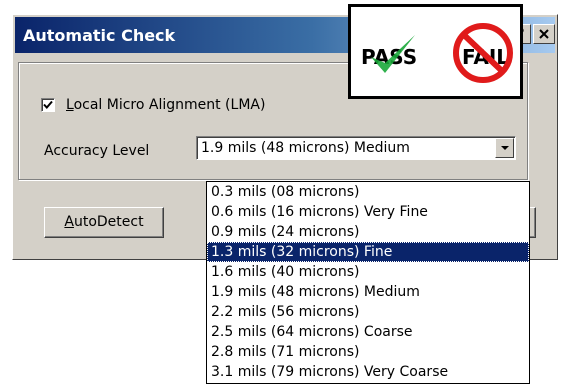  Describe the element at coordinates (368, 232) in the screenshot. I see `dropdown-option: 0.9 mils (24 microns)` at that location.